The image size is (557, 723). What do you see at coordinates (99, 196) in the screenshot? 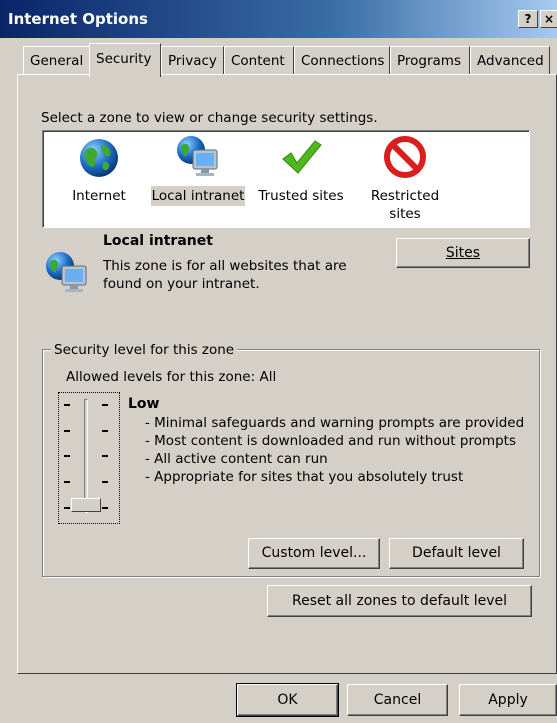
I see `zone-label-internet: Internet` at bounding box center [99, 196].